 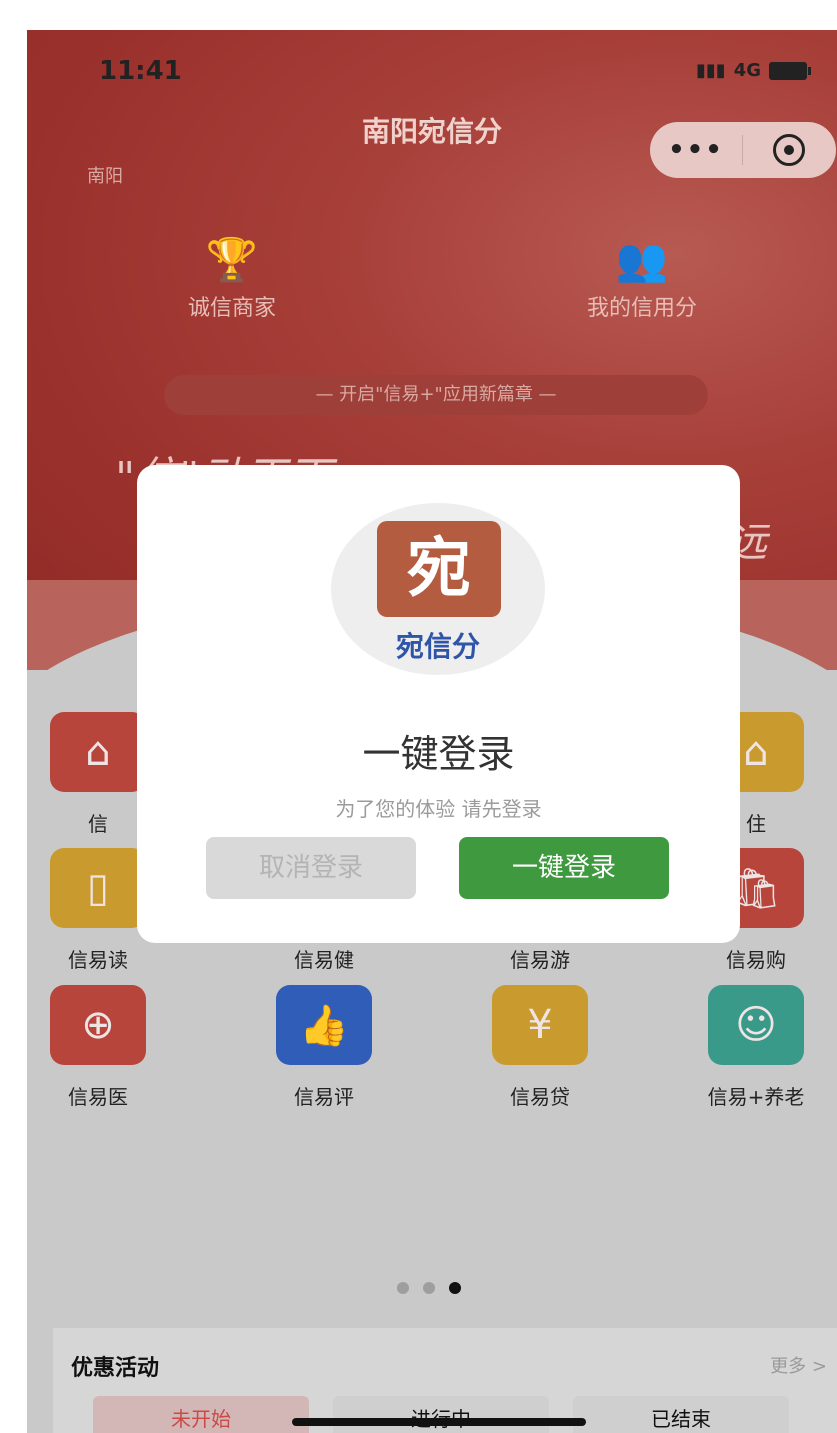 I want to click on trophy-icon: 🏆, so click(x=232, y=259).